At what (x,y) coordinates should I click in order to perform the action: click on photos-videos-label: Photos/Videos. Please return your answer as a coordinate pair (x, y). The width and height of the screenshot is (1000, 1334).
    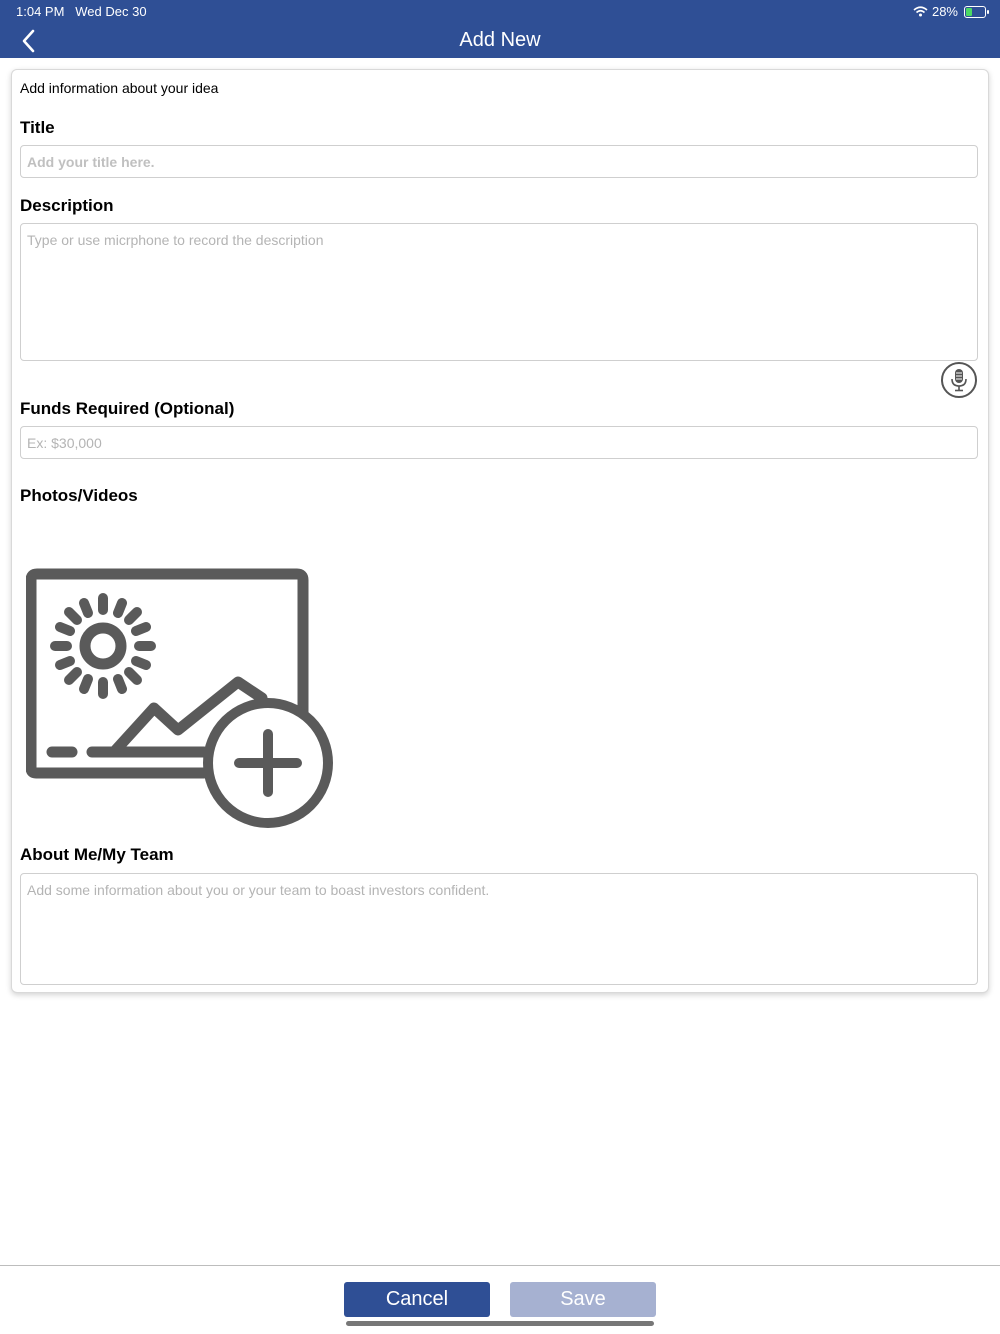
    Looking at the image, I should click on (79, 495).